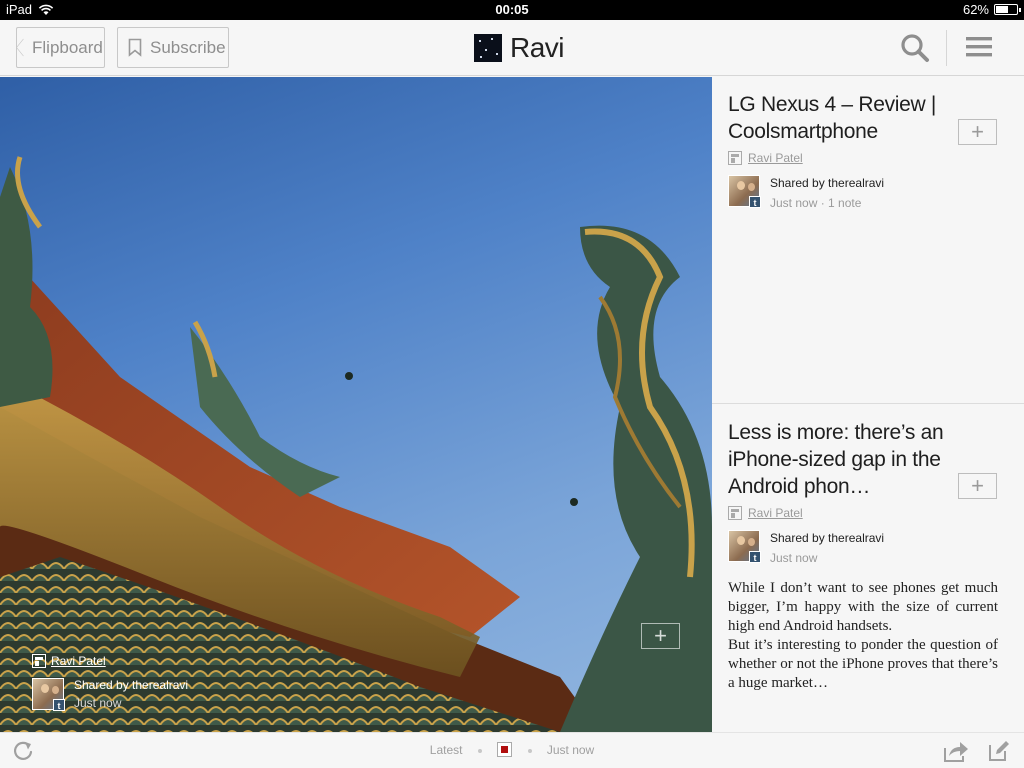 The height and width of the screenshot is (768, 1024). What do you see at coordinates (135, 47) in the screenshot?
I see `bookmark-icon` at bounding box center [135, 47].